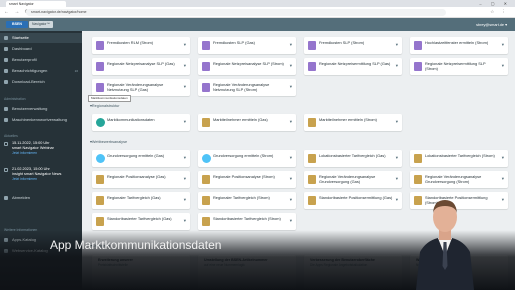  What do you see at coordinates (6, 144) in the screenshot?
I see `calendar-icon` at bounding box center [6, 144].